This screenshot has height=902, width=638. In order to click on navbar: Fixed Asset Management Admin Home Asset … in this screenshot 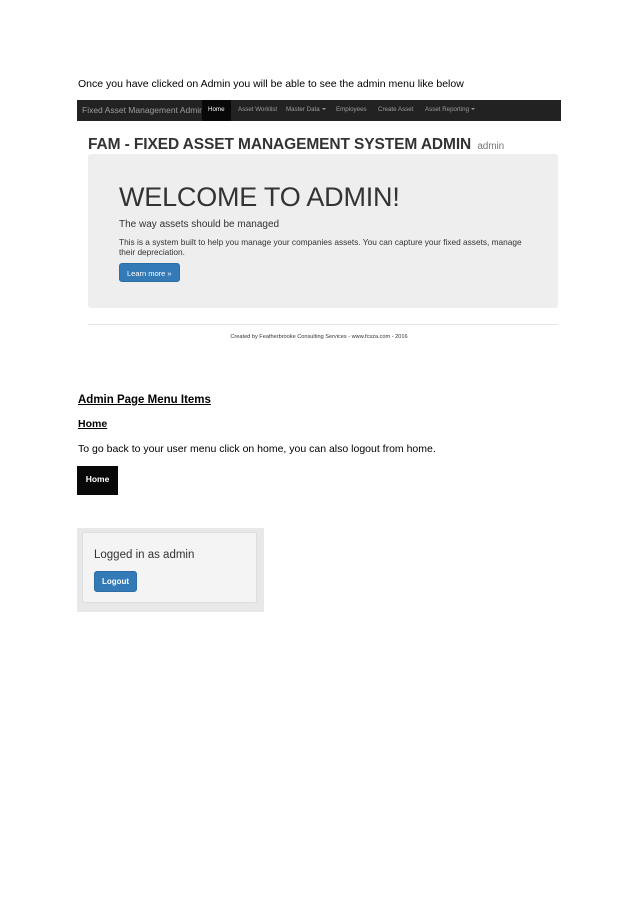, I will do `click(319, 110)`.